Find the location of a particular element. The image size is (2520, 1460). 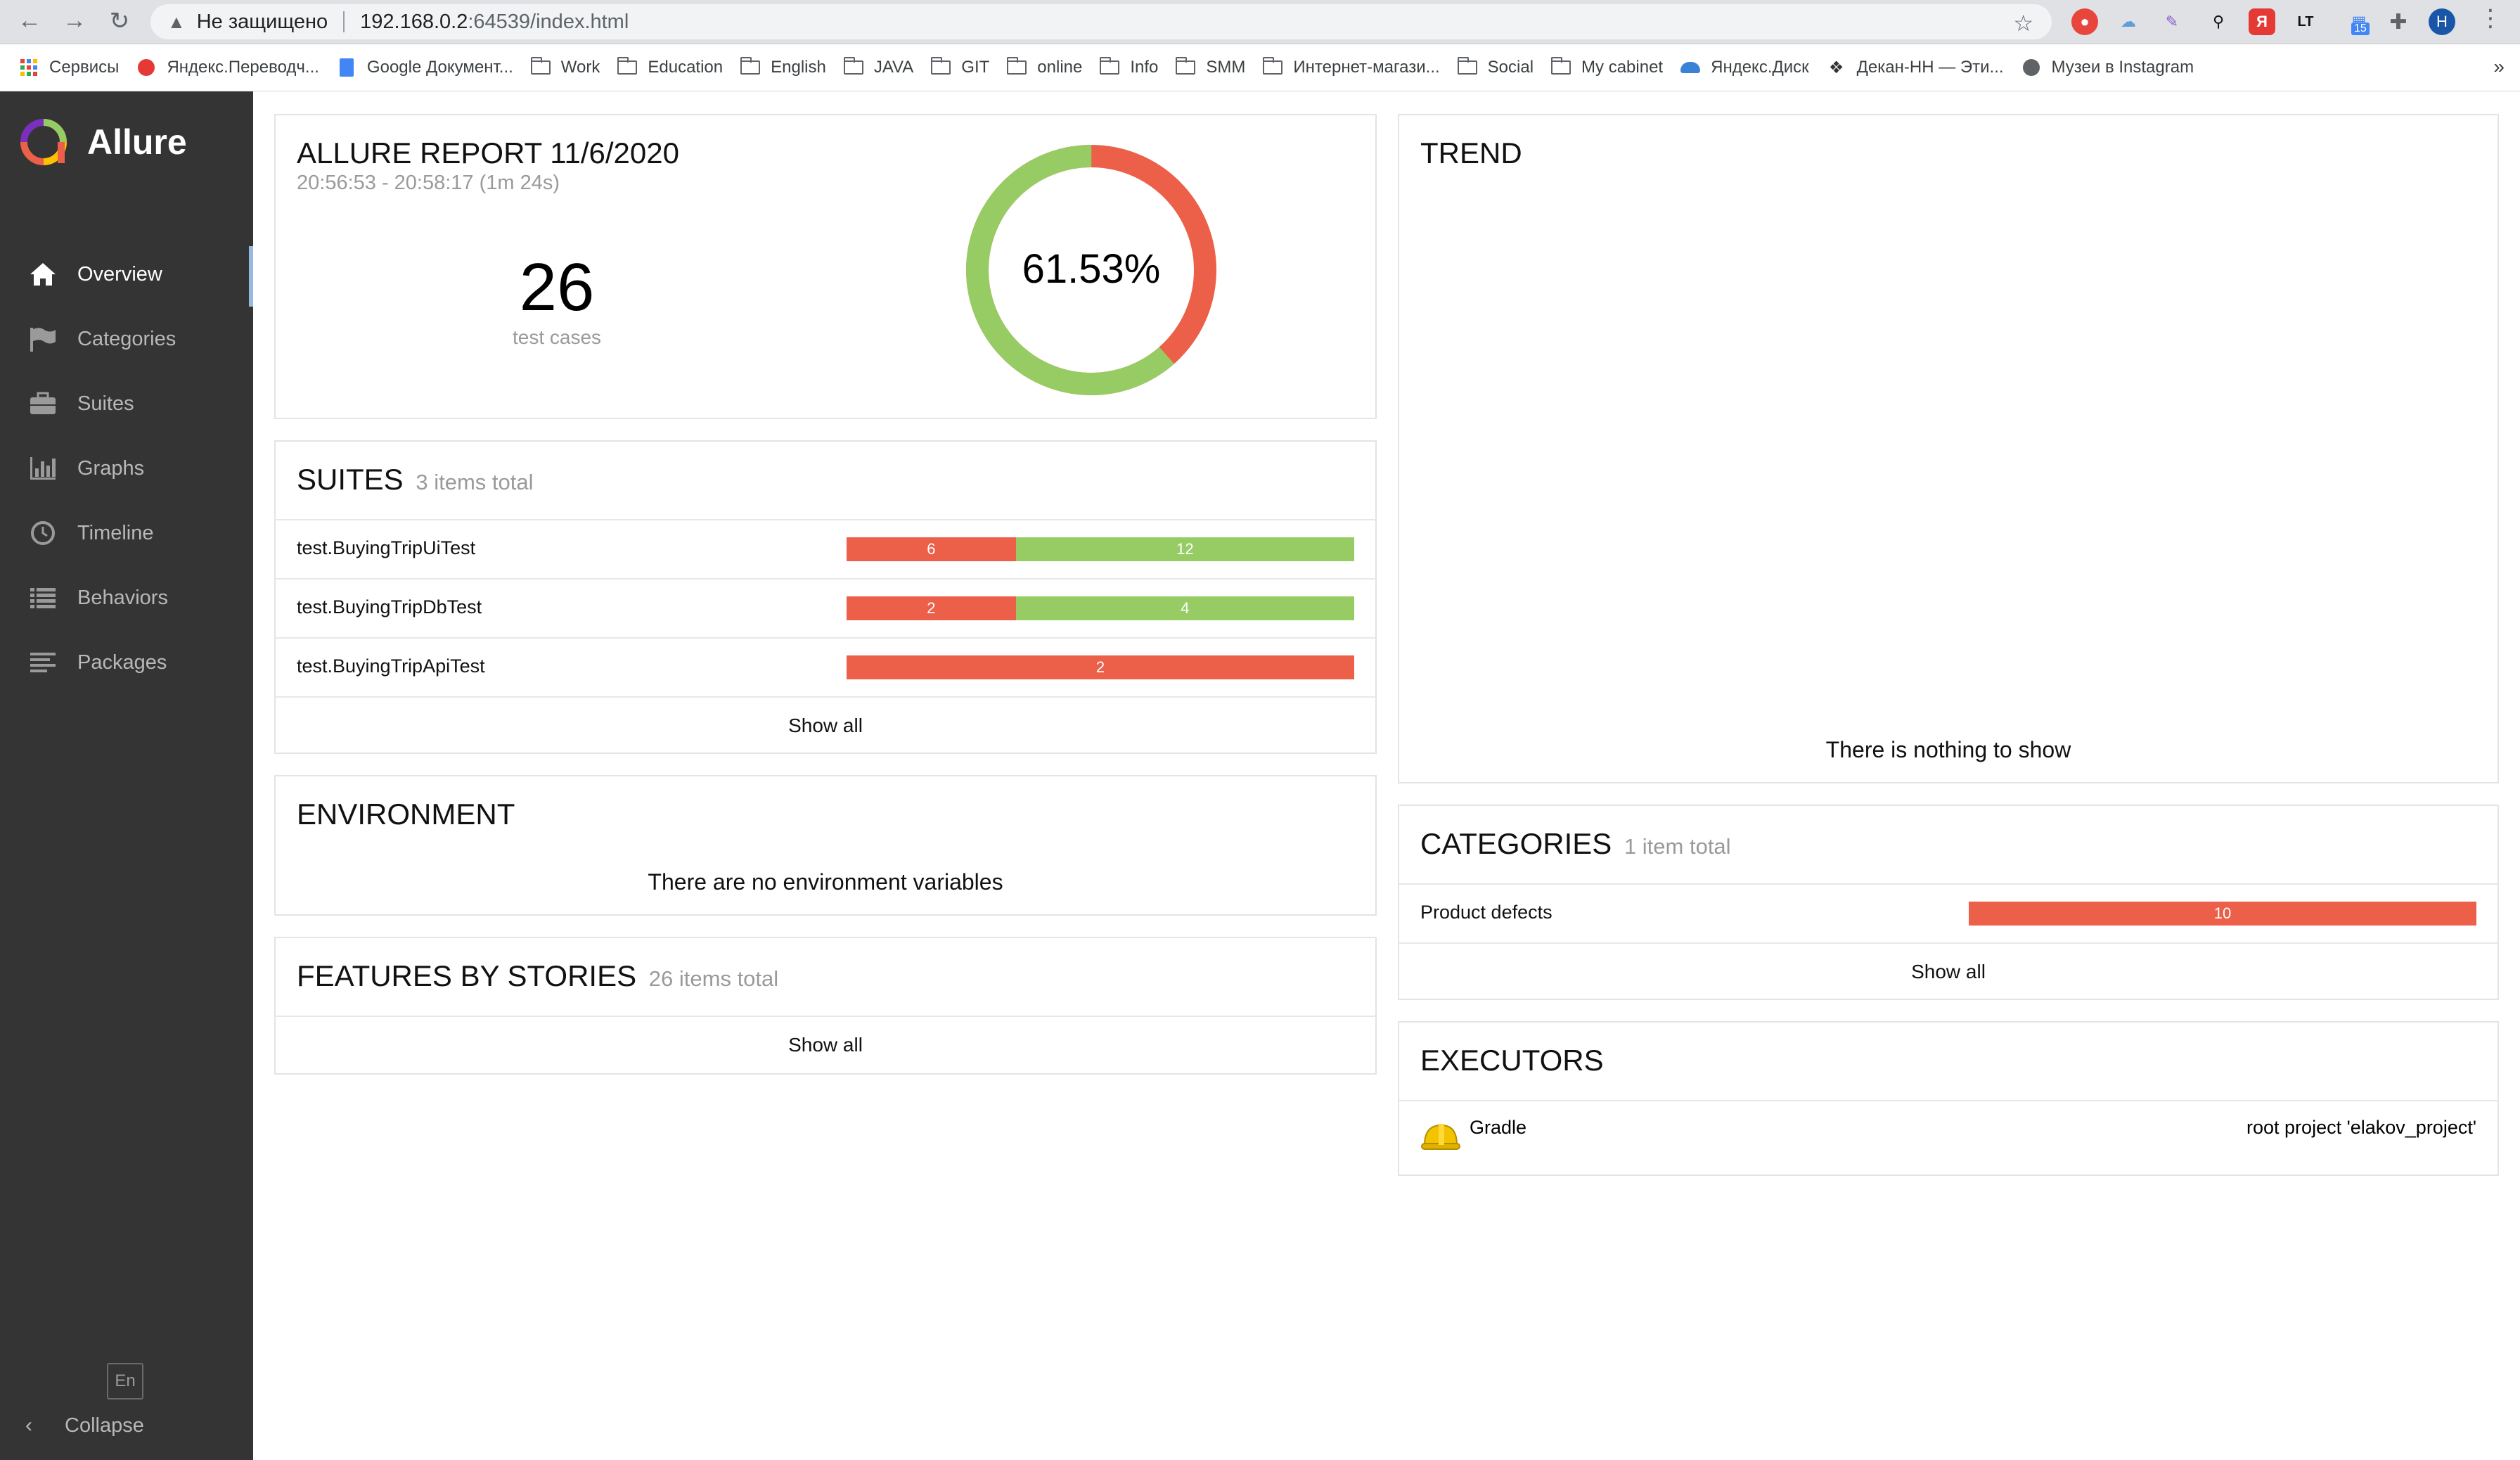

bookmark-label: SMM is located at coordinates (1226, 67).